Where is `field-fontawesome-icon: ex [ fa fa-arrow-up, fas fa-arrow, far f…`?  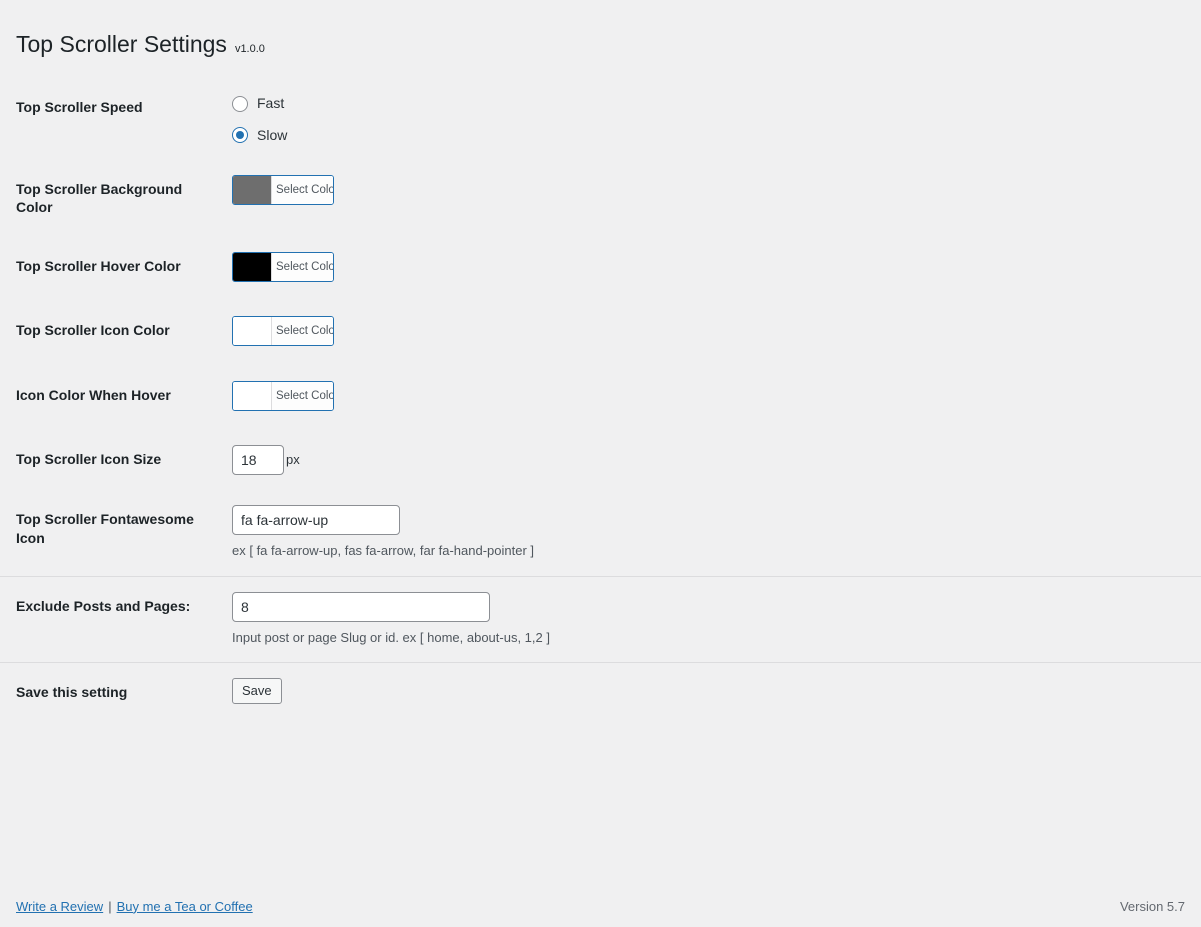 field-fontawesome-icon: ex [ fa fa-arrow-up, fas fa-arrow, far f… is located at coordinates (711, 533).